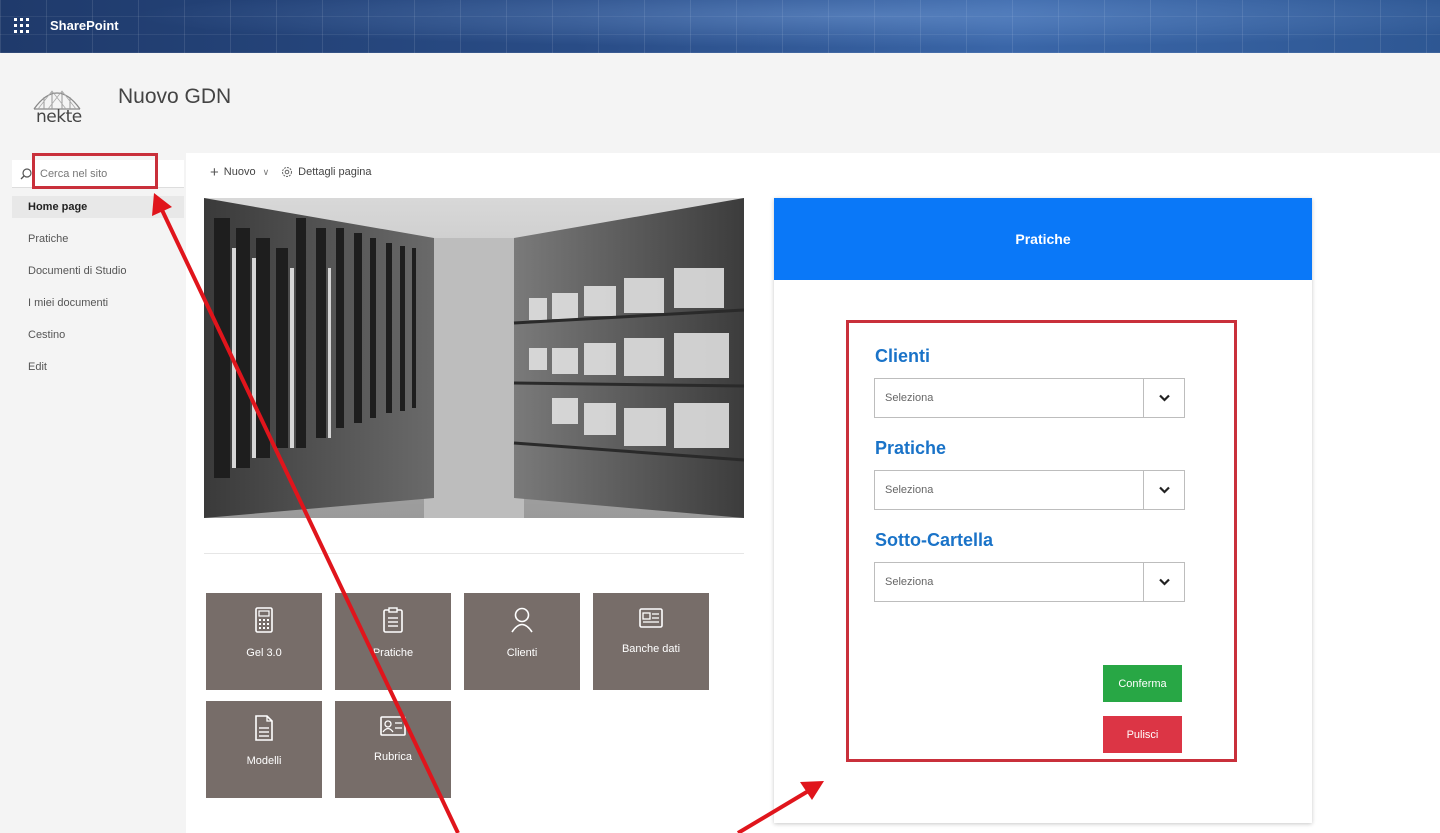  I want to click on tile-rubrica: Rubrica, so click(393, 749).